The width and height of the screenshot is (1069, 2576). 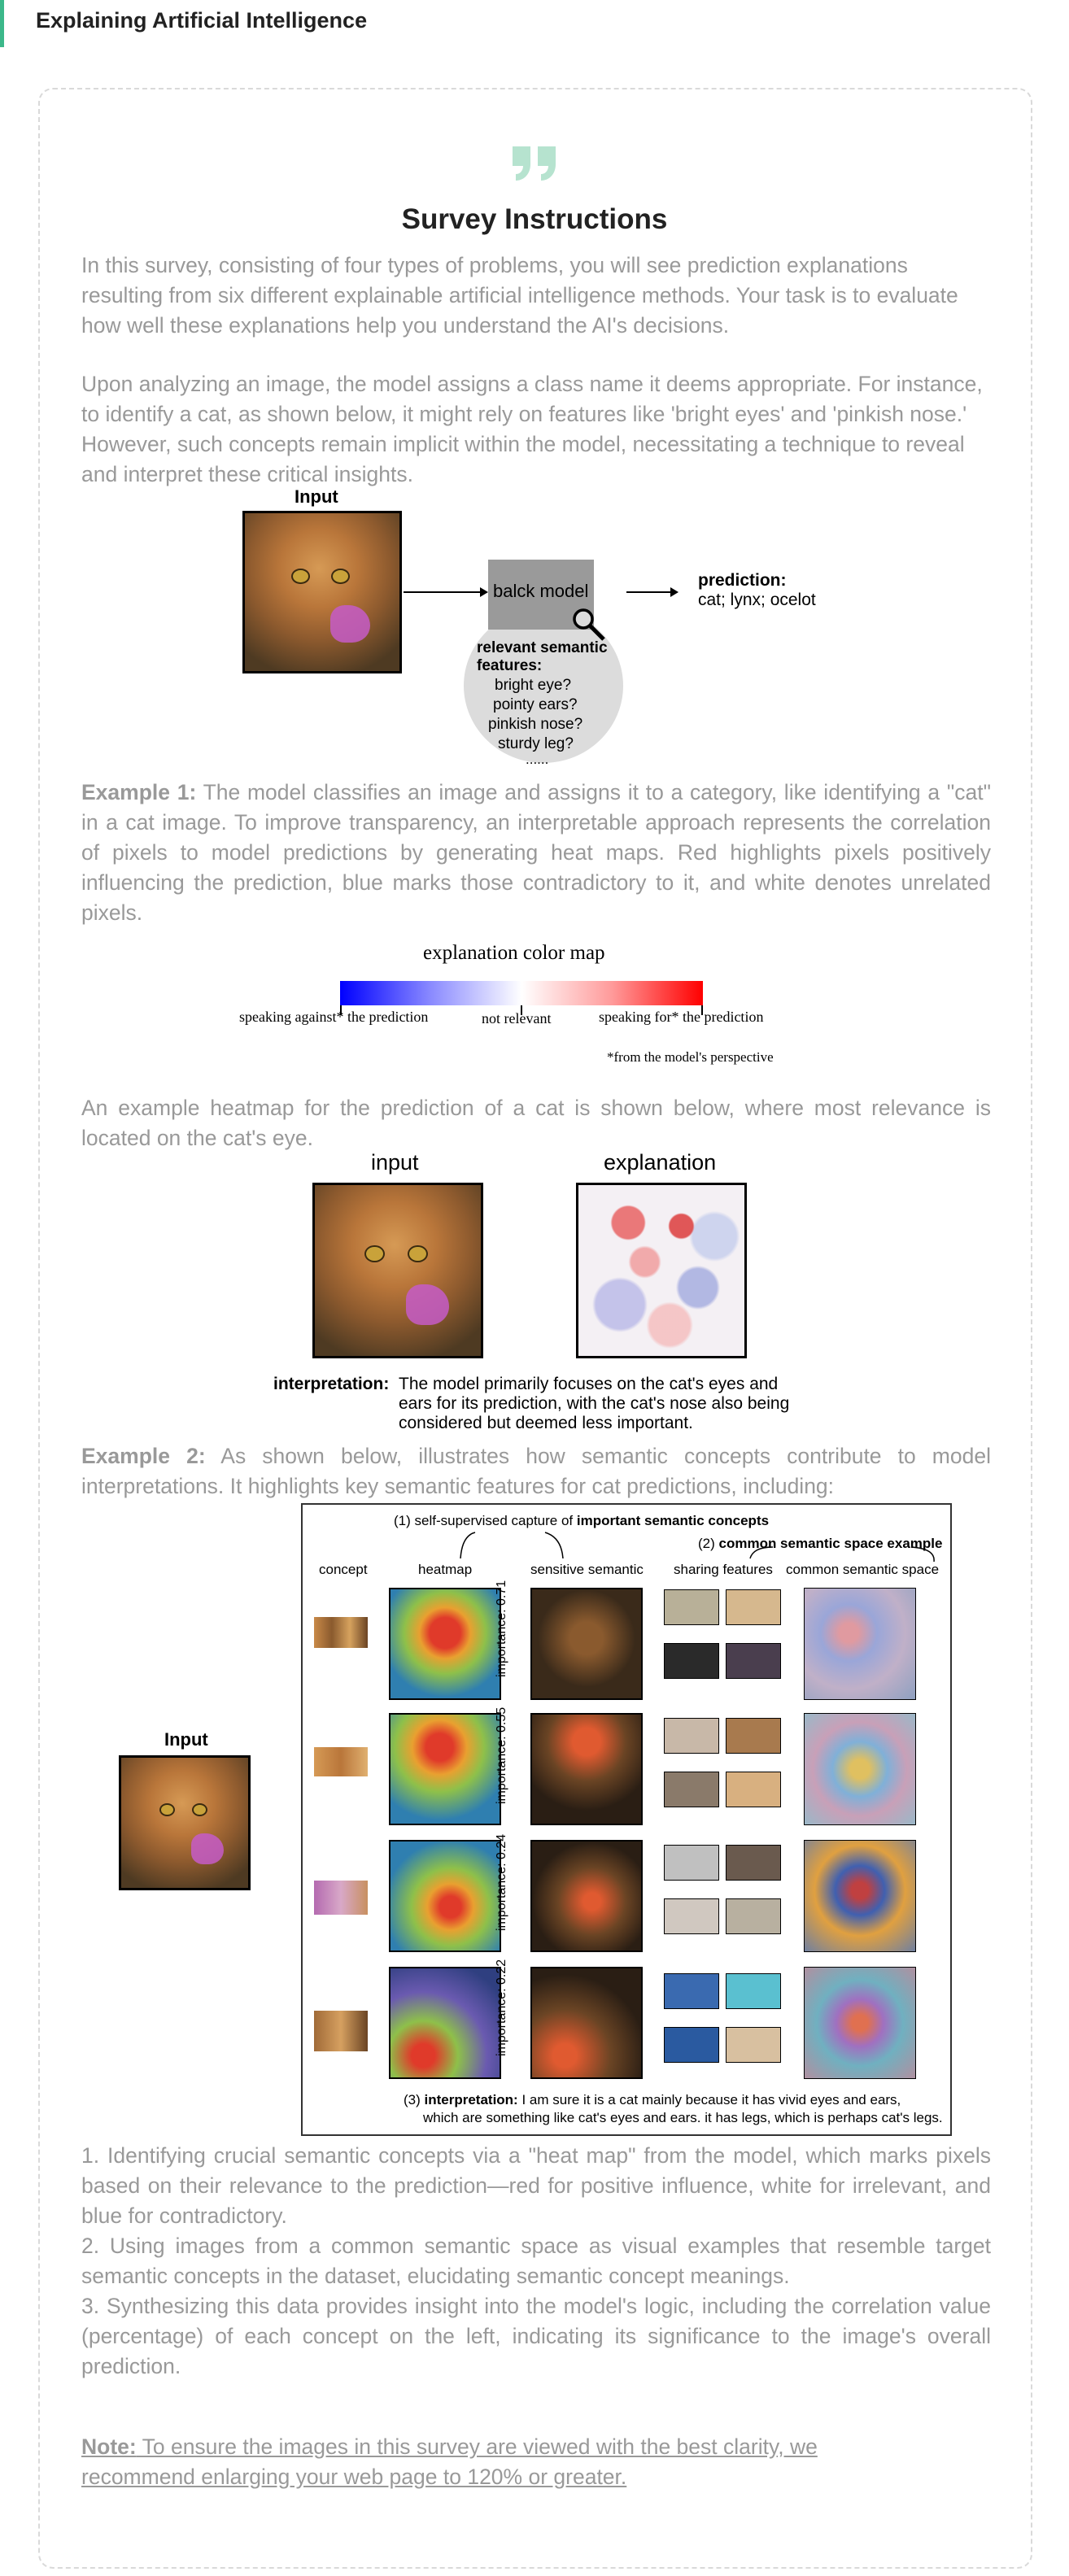 What do you see at coordinates (723, 1569) in the screenshot?
I see `column-sharing-features: sharing features` at bounding box center [723, 1569].